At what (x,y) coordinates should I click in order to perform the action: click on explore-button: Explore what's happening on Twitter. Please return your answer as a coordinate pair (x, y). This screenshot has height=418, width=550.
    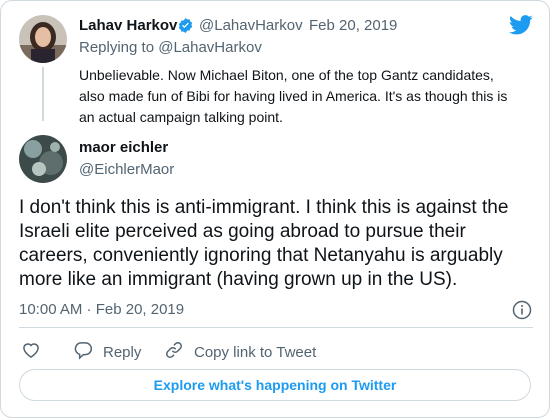
    Looking at the image, I should click on (275, 385).